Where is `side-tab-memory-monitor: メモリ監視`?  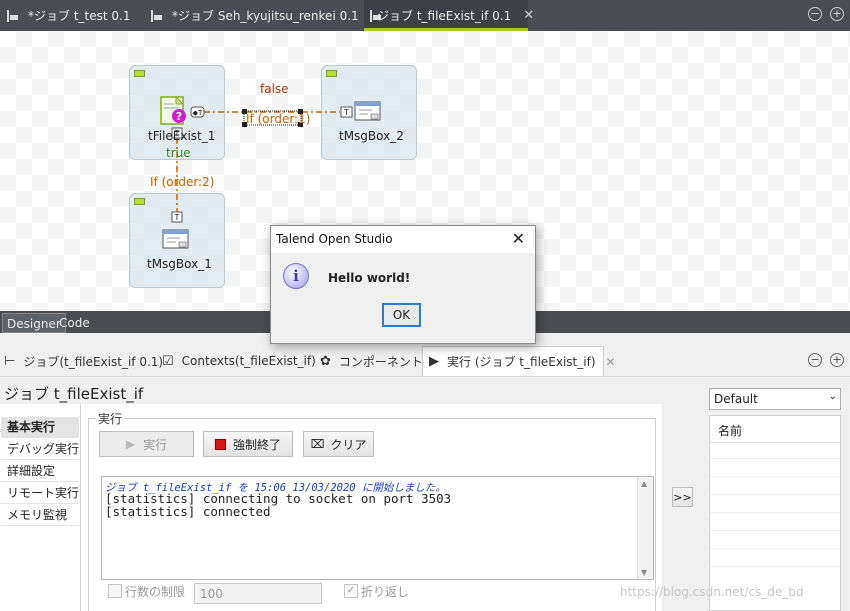 side-tab-memory-monitor: メモリ監視 is located at coordinates (40, 515).